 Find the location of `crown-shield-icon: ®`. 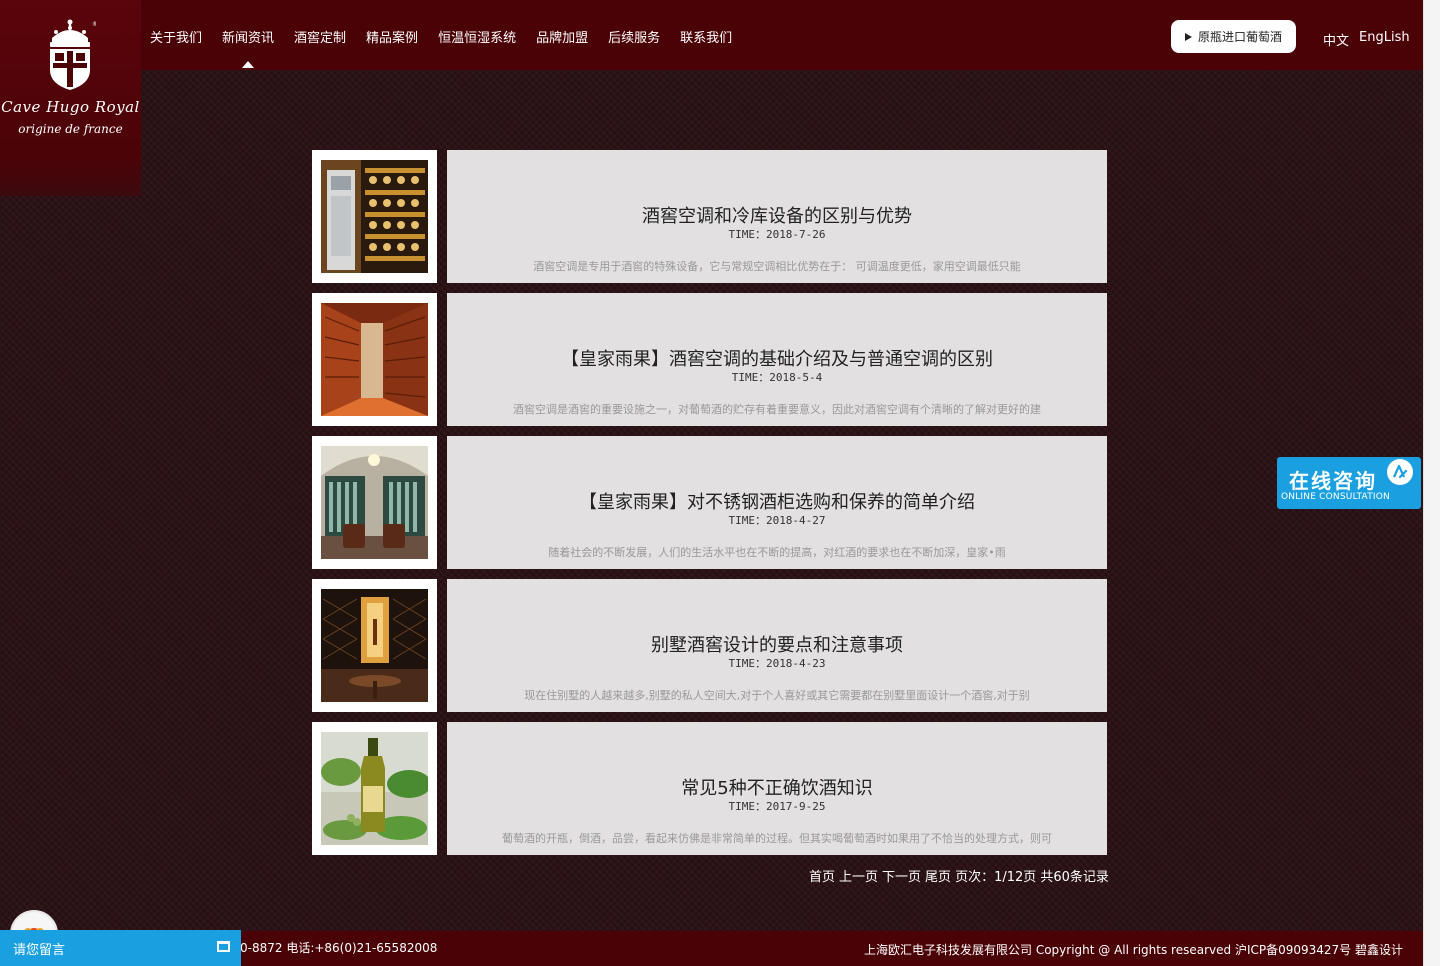

crown-shield-icon: ® is located at coordinates (73, 54).